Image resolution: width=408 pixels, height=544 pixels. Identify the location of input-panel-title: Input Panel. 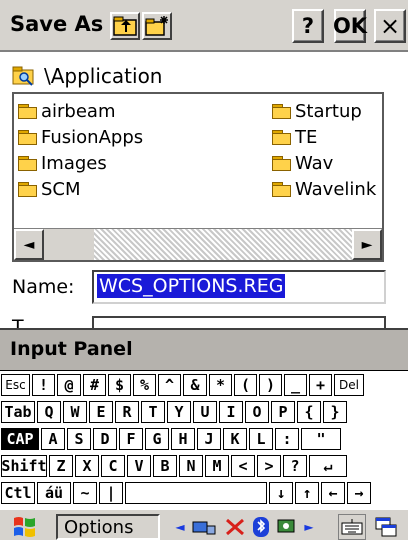
(71, 349).